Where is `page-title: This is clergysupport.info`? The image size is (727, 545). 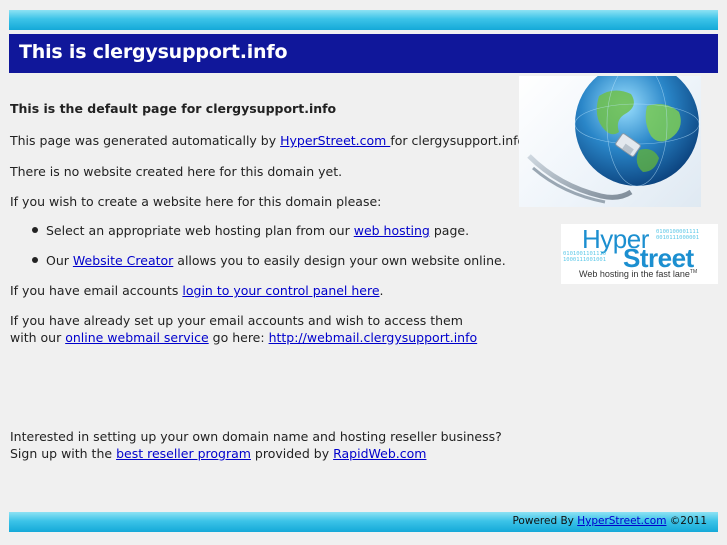
page-title: This is clergysupport.info is located at coordinates (153, 52).